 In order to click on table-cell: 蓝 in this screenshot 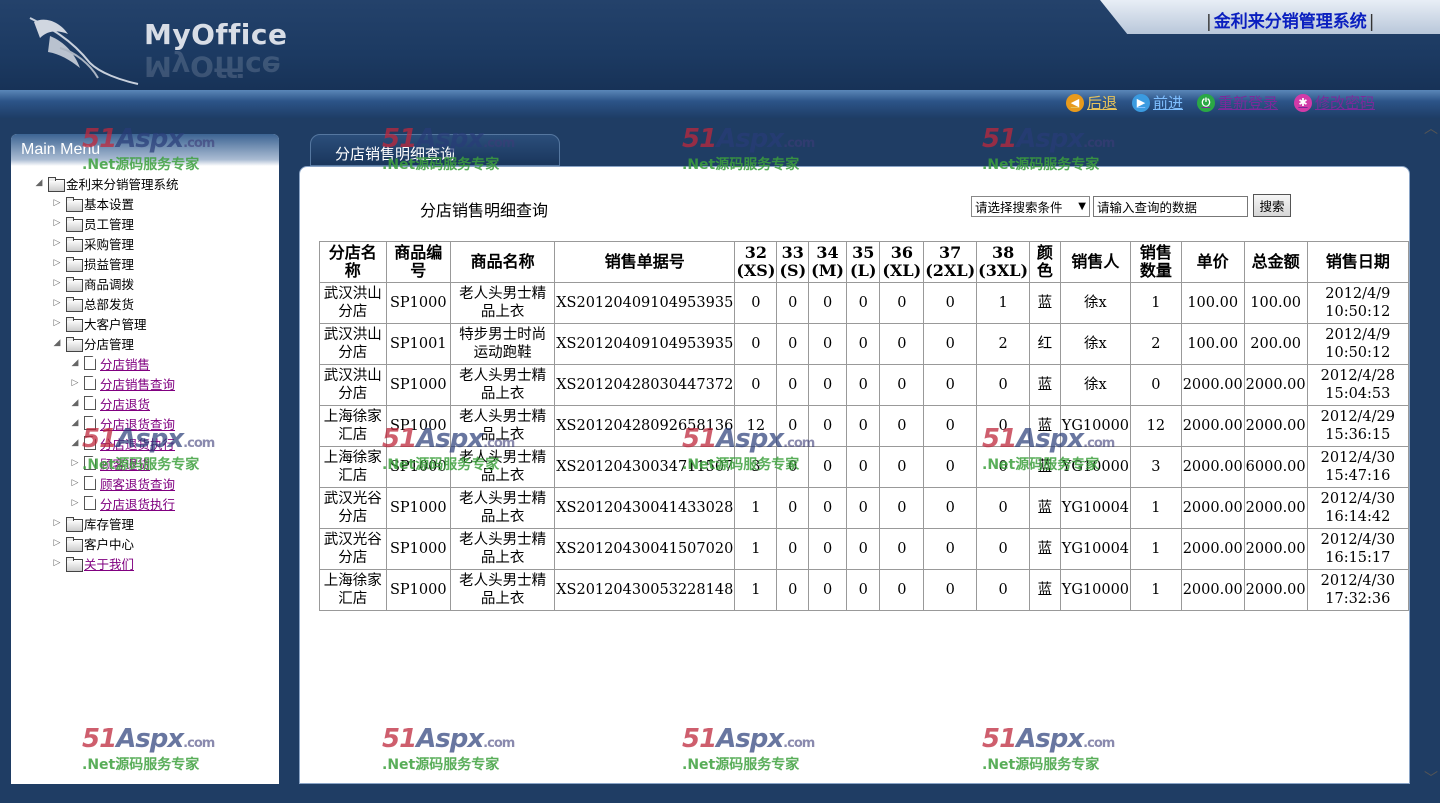, I will do `click(1045, 385)`.